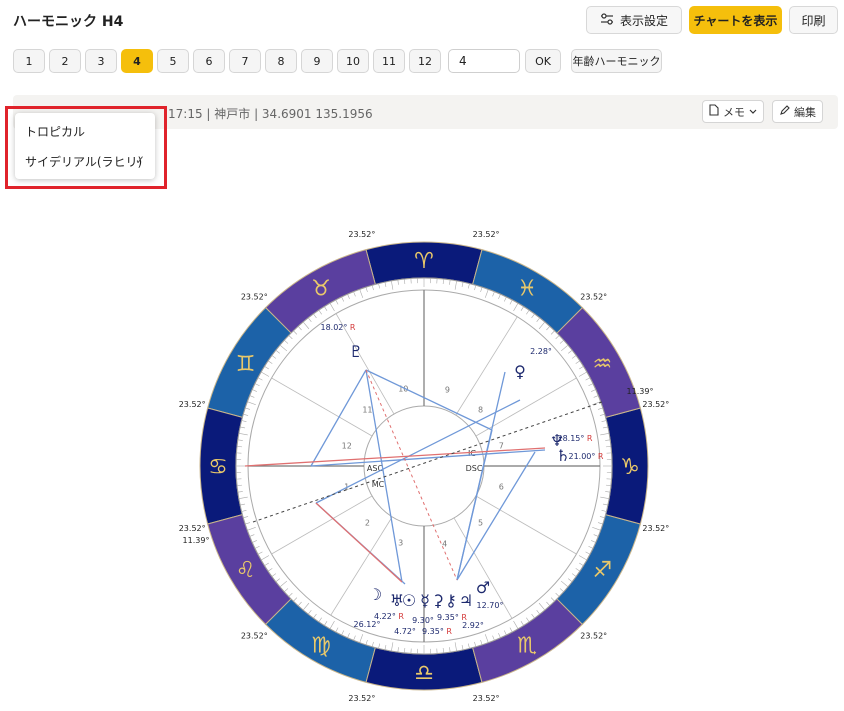  What do you see at coordinates (400, 543) in the screenshot?
I see `house-number: 3` at bounding box center [400, 543].